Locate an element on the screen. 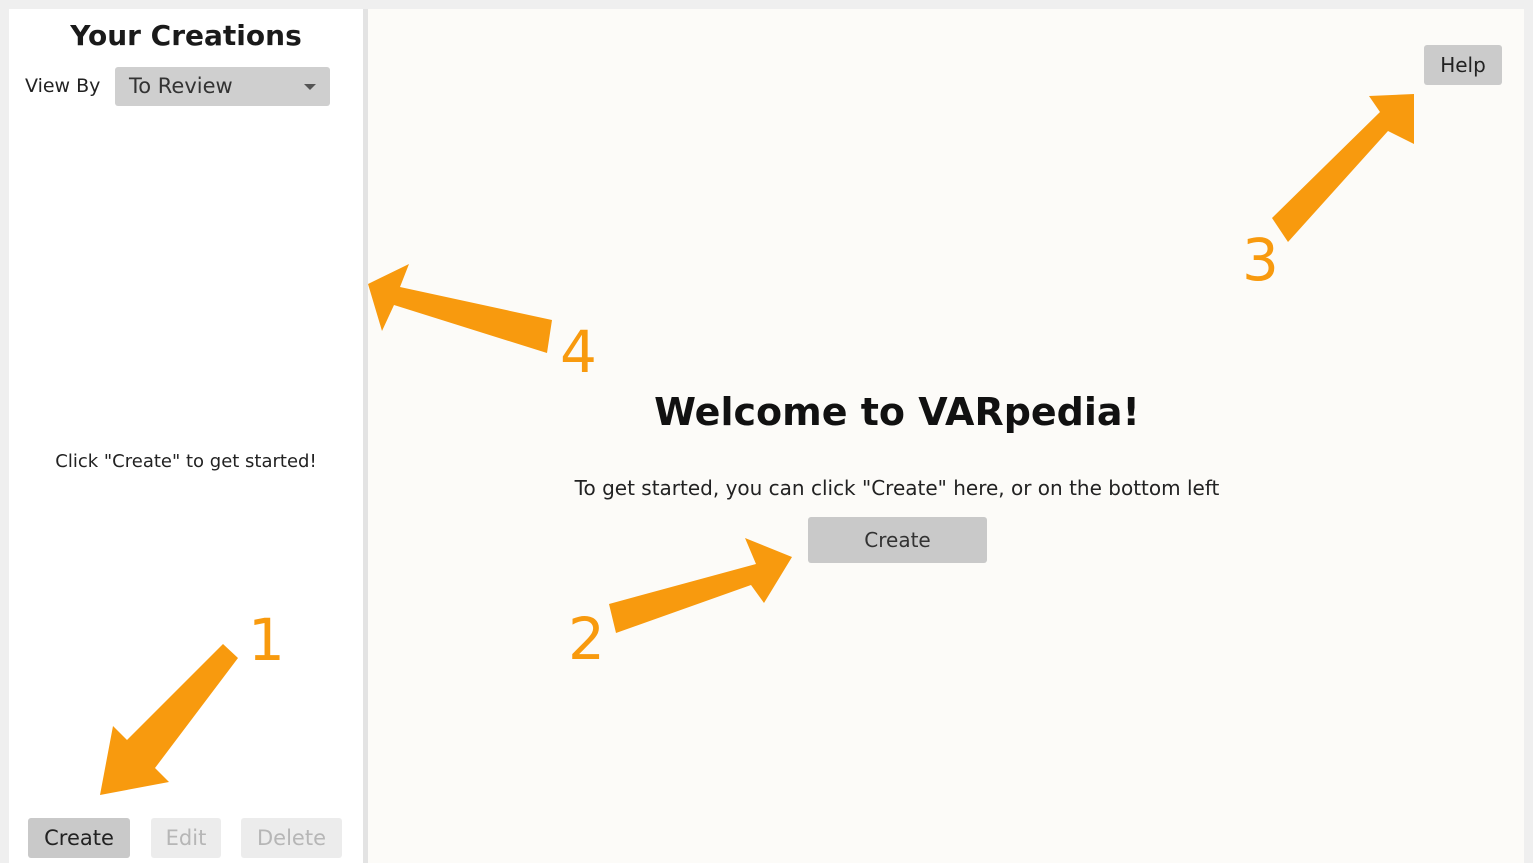 Image resolution: width=1533 pixels, height=863 pixels. view-by-selected-value: To Review is located at coordinates (181, 86).